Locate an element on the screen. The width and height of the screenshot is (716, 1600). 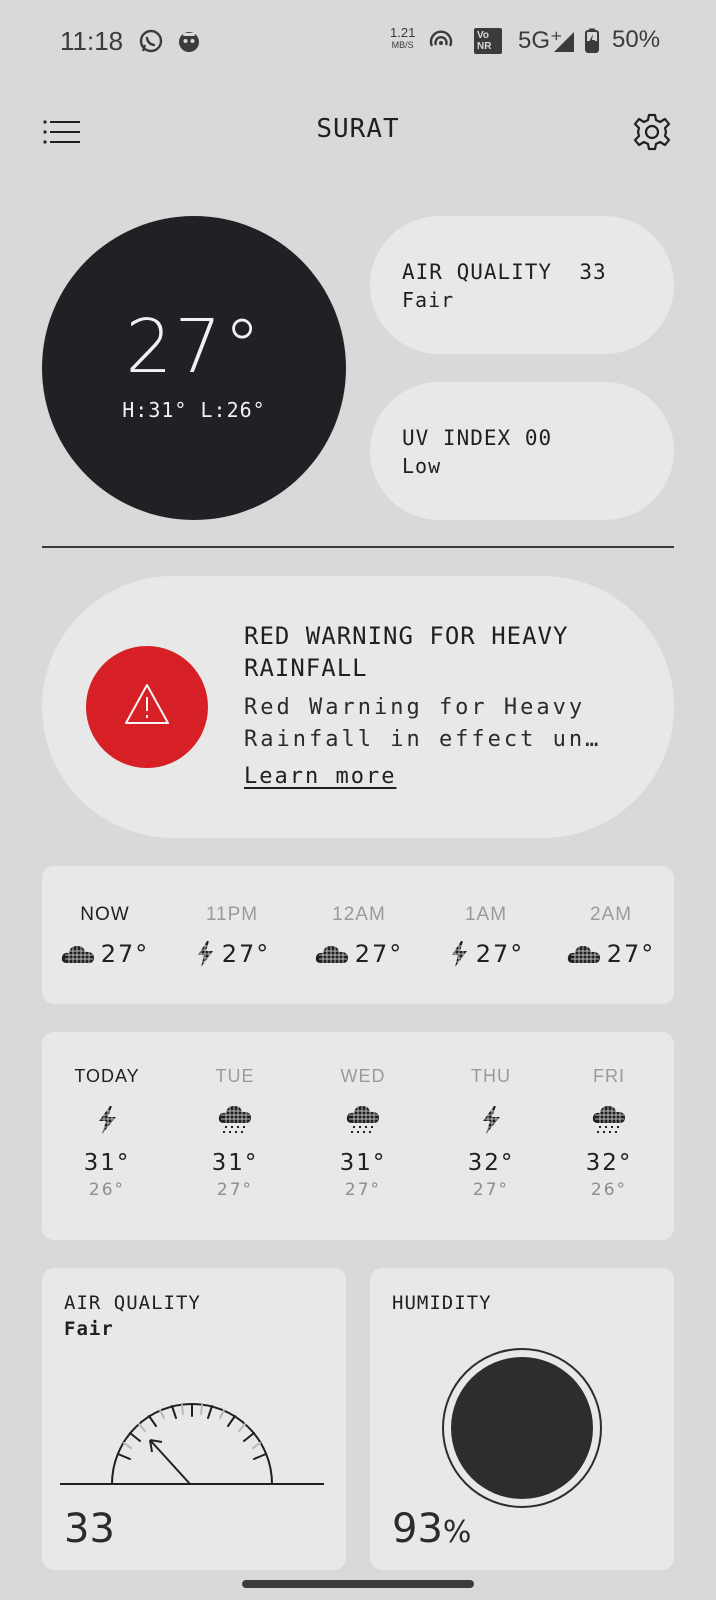
divider is located at coordinates (358, 547).